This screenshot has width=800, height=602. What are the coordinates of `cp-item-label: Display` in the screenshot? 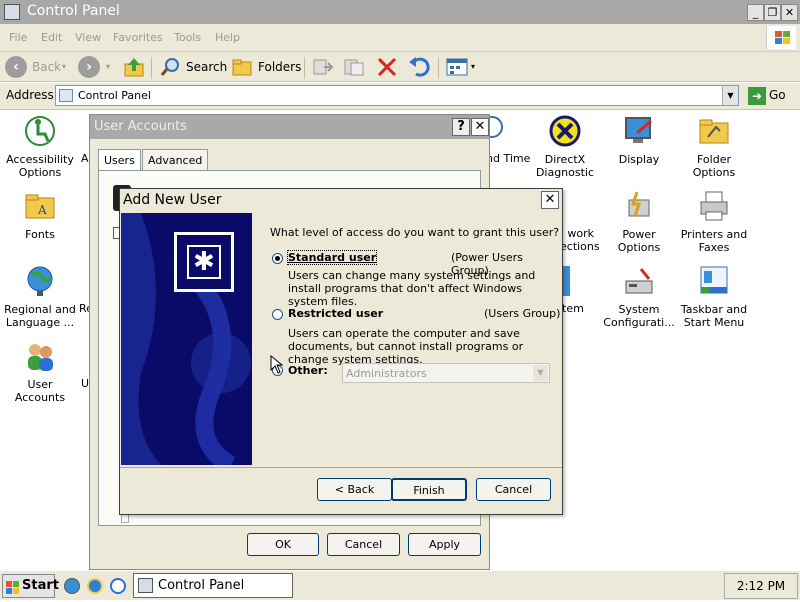 It's located at (639, 159).